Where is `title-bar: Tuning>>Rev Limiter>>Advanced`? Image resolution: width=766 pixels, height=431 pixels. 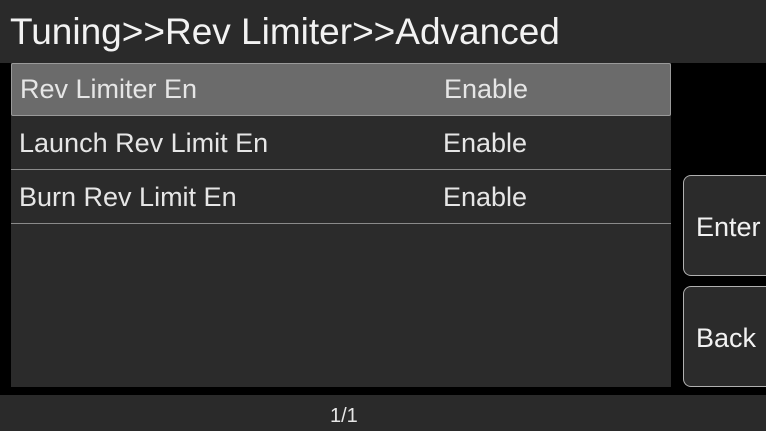 title-bar: Tuning>>Rev Limiter>>Advanced is located at coordinates (383, 31).